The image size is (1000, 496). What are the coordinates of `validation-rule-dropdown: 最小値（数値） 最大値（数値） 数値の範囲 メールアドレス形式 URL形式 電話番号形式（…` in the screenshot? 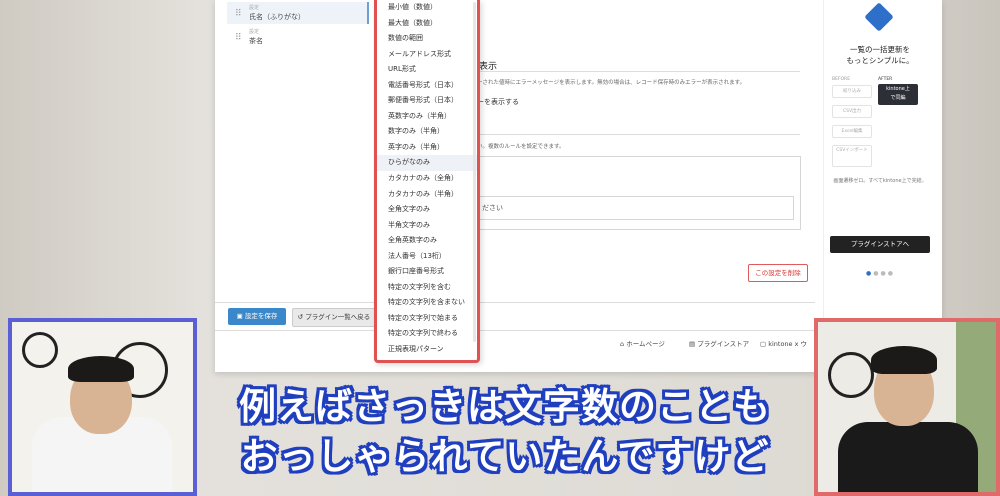 It's located at (427, 181).